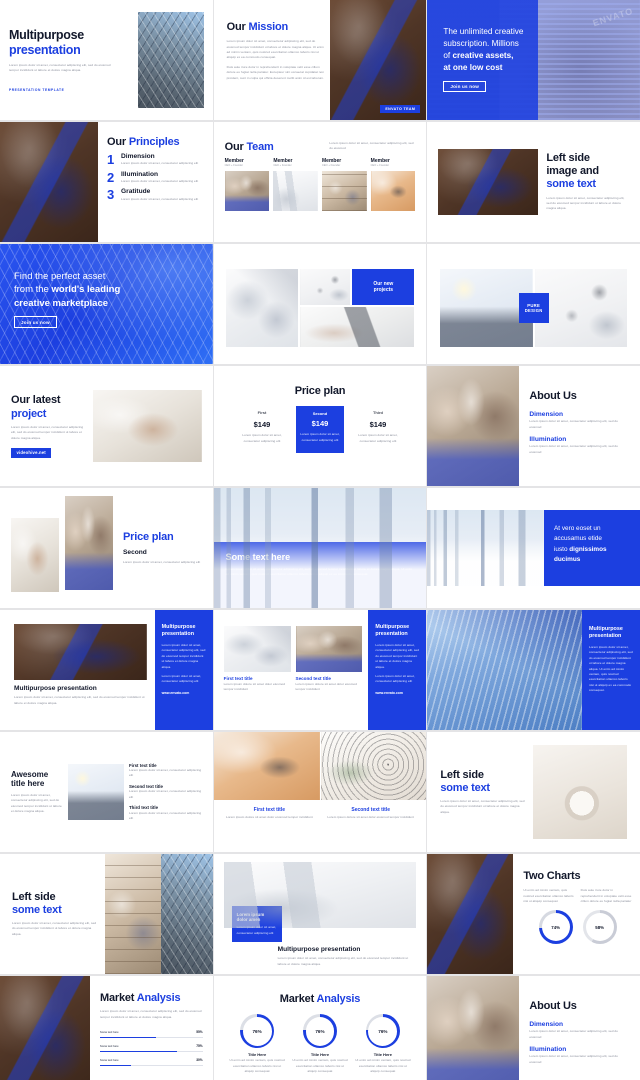  I want to click on market-donut-value: 76%, so click(383, 1031).